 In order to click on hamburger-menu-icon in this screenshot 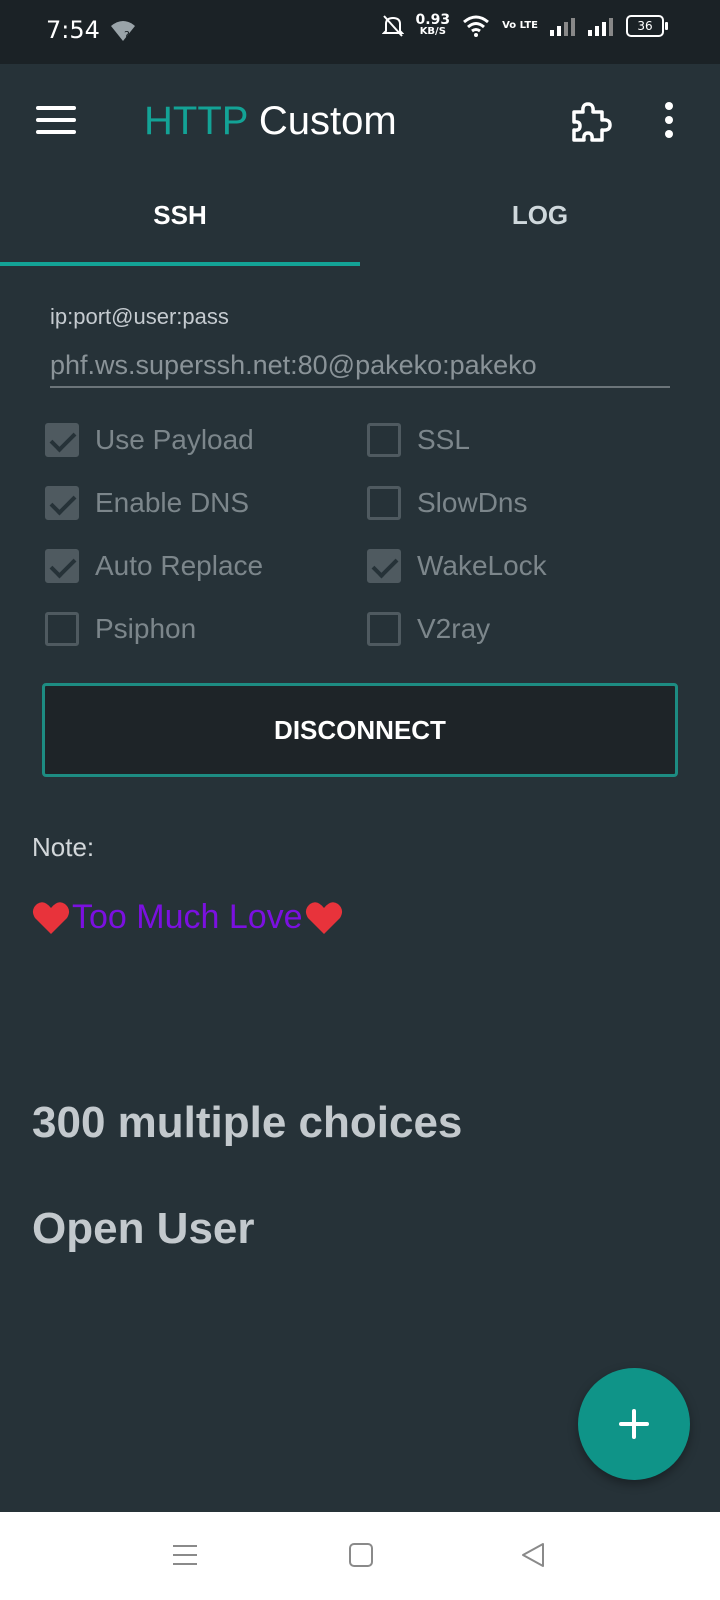, I will do `click(56, 121)`.